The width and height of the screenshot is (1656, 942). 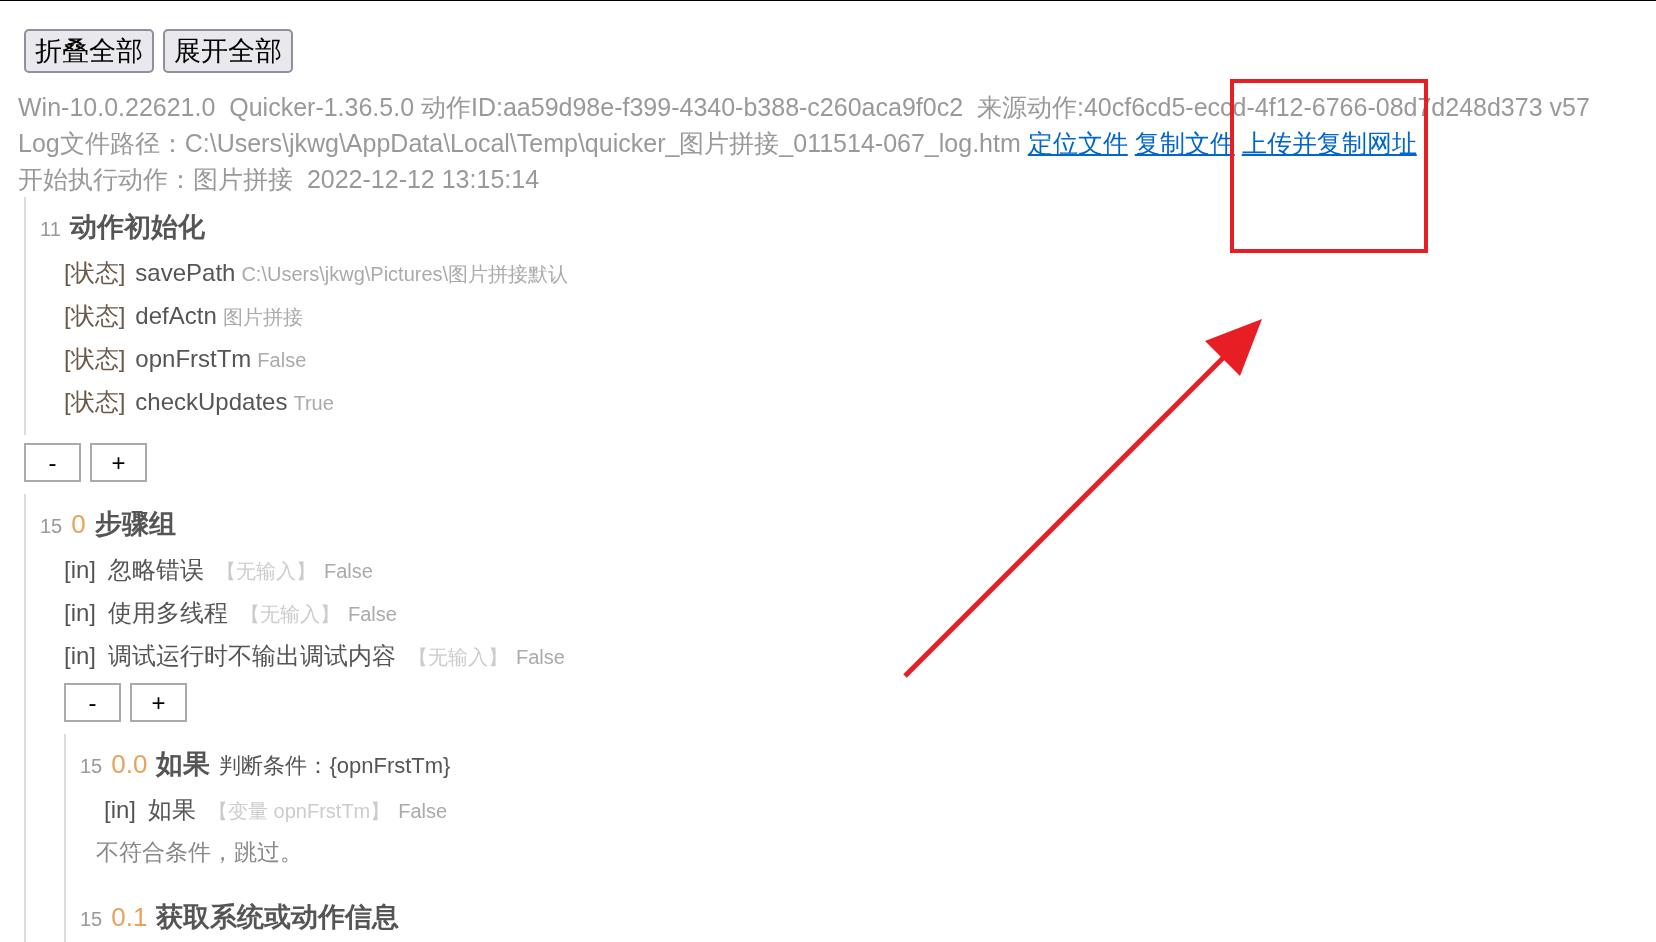 What do you see at coordinates (519, 143) in the screenshot?
I see `log-path: Log文件路径：C:\Users\jkwg\AppData\Local\Temp\quicker_图片拼接_011514-067_log.htm` at bounding box center [519, 143].